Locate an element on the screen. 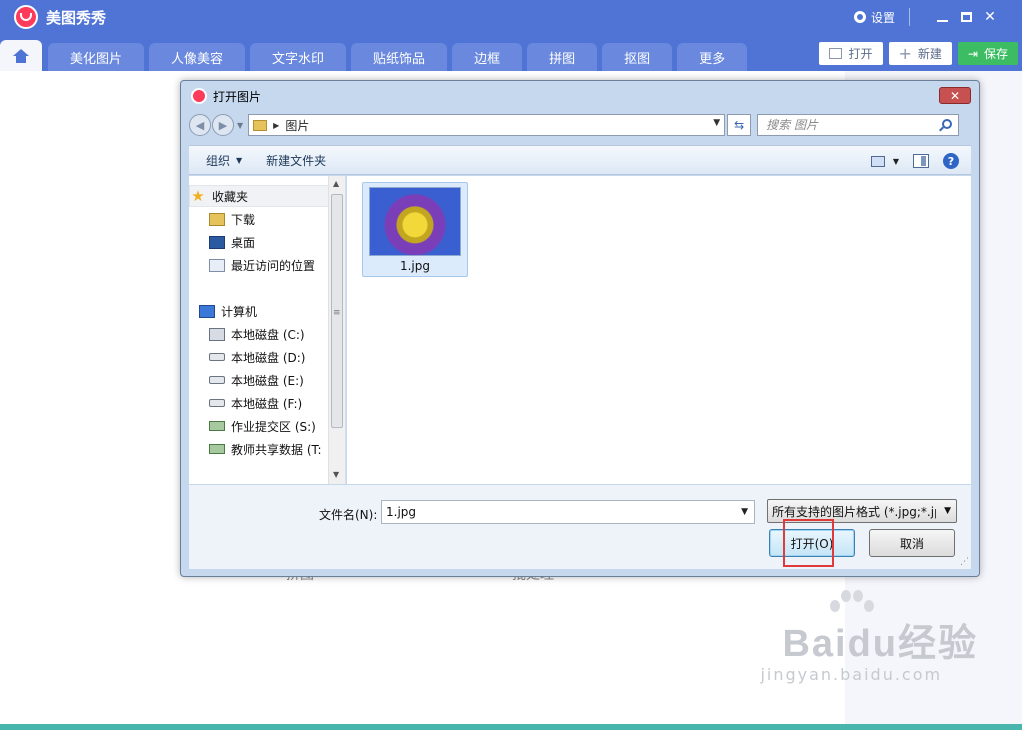 This screenshot has height=730, width=1022. organize-button: 组织 ▼ is located at coordinates (224, 160).